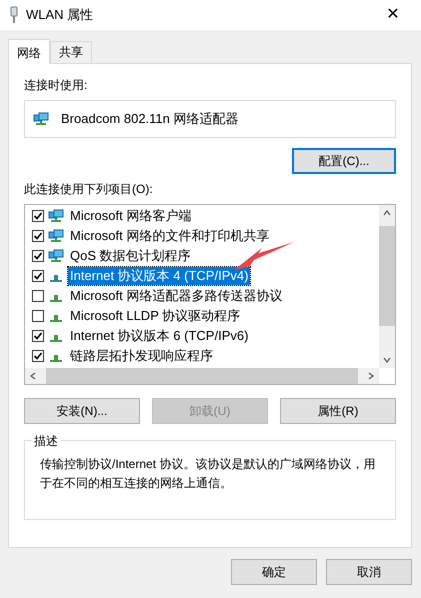 The width and height of the screenshot is (421, 598). Describe the element at coordinates (60, 15) in the screenshot. I see `window-title: WLAN 属性` at that location.